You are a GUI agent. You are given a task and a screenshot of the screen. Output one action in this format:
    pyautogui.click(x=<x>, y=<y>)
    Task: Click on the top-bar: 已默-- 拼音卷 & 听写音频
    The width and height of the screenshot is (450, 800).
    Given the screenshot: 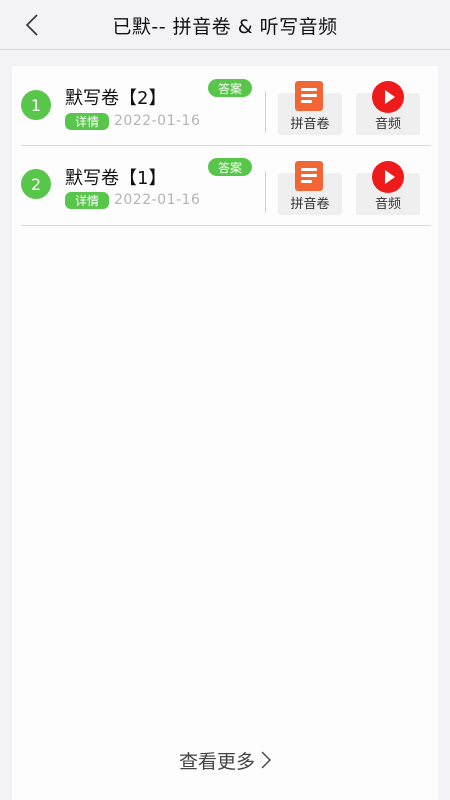 What is the action you would take?
    pyautogui.click(x=225, y=25)
    